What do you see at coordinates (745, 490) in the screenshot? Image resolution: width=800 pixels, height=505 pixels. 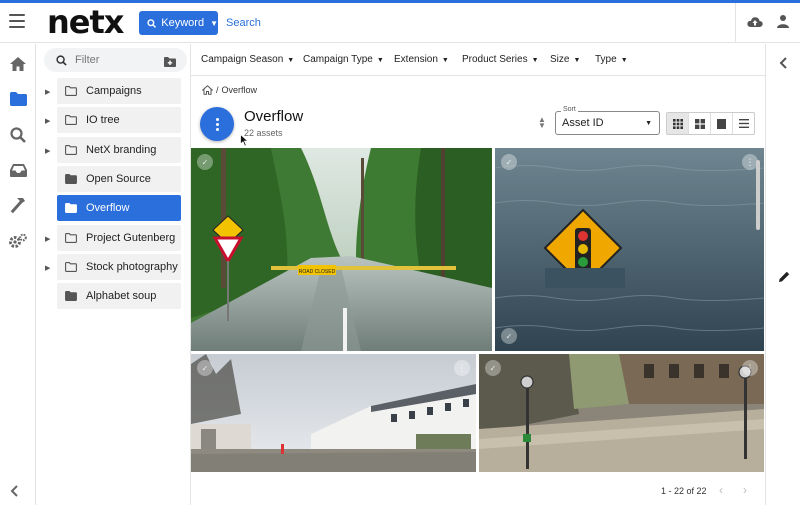 I see `next-page-chevron-right-icon: ›` at bounding box center [745, 490].